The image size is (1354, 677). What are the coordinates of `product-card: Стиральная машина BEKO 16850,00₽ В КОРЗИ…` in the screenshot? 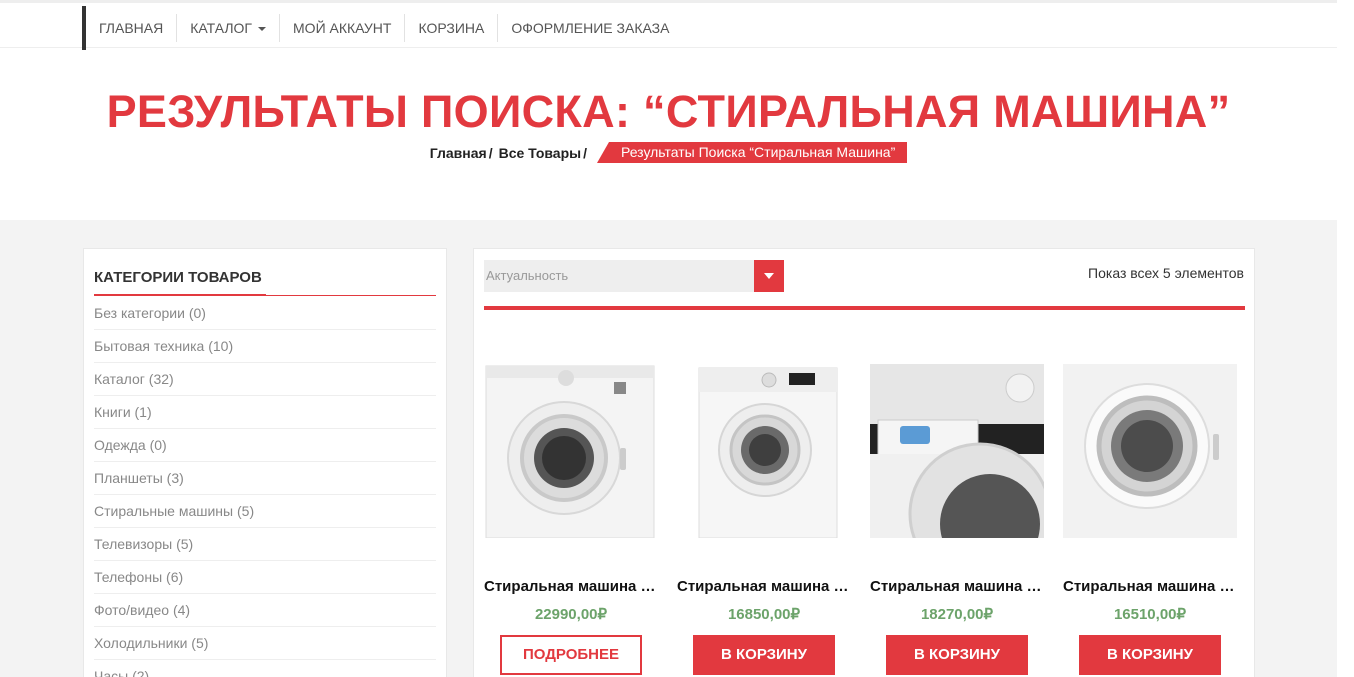 It's located at (764, 519).